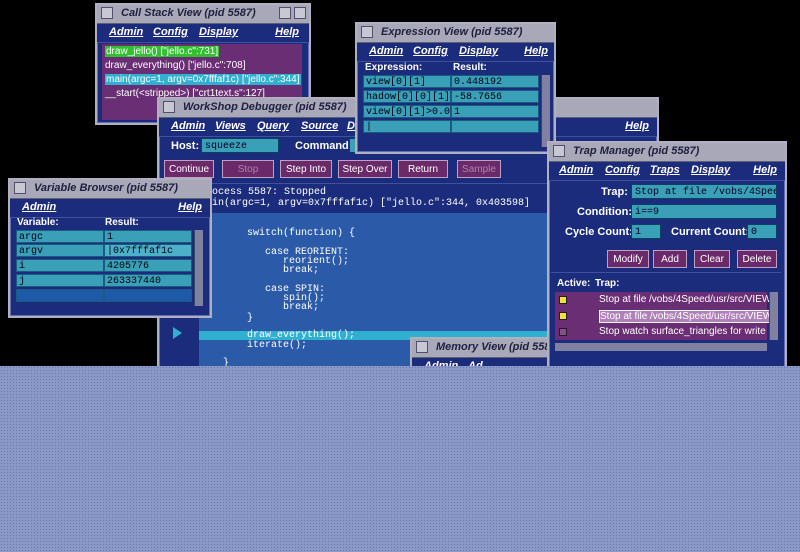 The height and width of the screenshot is (552, 800). I want to click on maximize-icon, so click(300, 13).